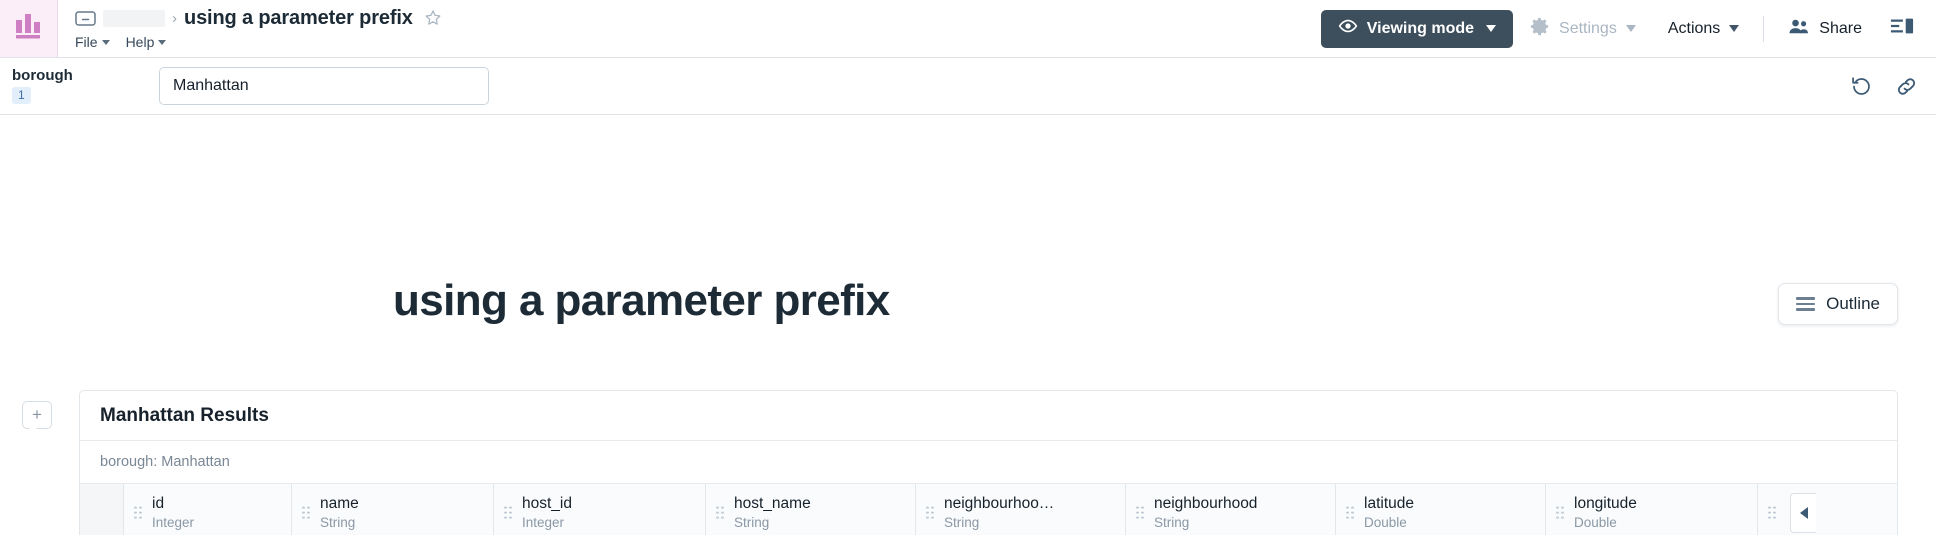 The height and width of the screenshot is (536, 1936). I want to click on folder-icon, so click(85, 18).